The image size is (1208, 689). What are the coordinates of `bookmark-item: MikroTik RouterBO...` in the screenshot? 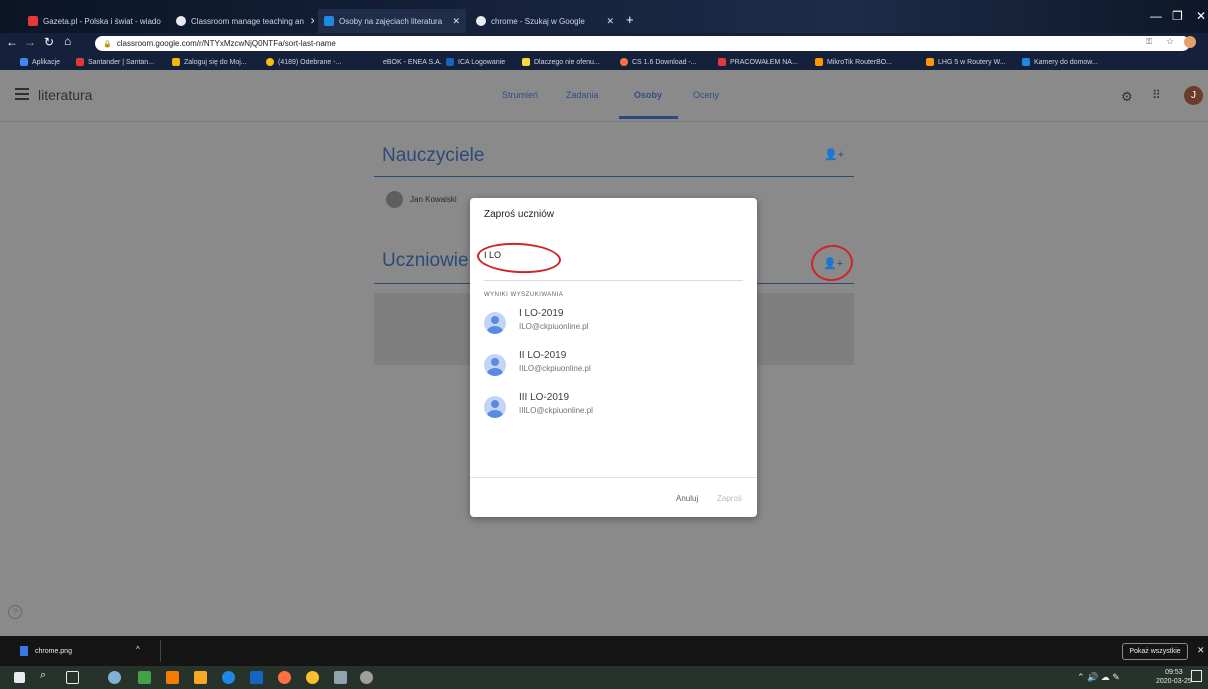 It's located at (853, 62).